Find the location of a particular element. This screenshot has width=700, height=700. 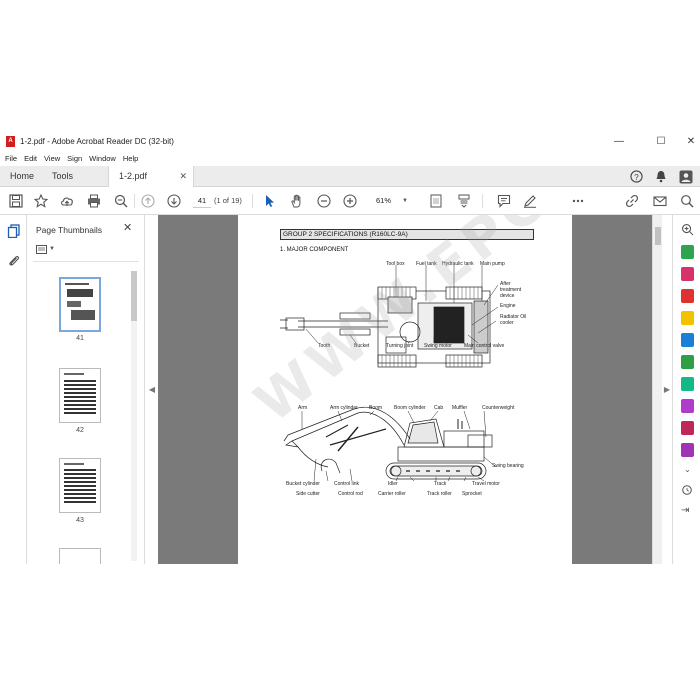

comment-tool-icon is located at coordinates (687, 318).